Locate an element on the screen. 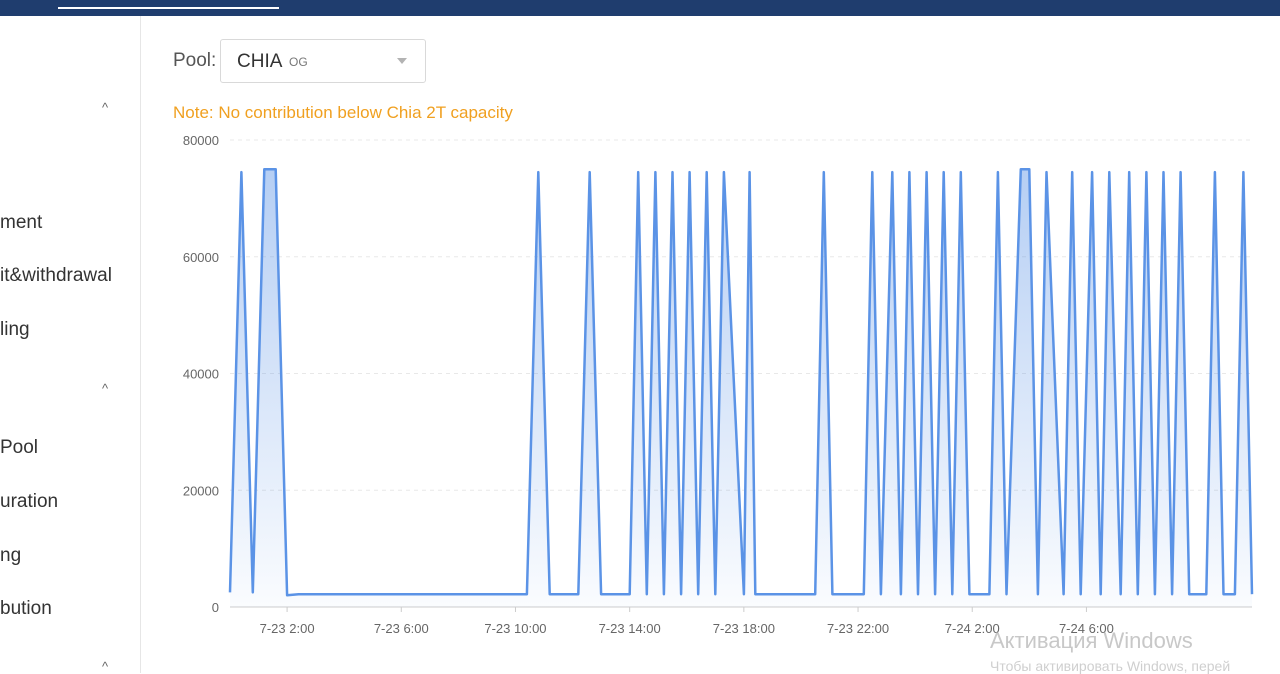 The width and height of the screenshot is (1280, 674). x-tick-label: 7-23 18:00 is located at coordinates (744, 628).